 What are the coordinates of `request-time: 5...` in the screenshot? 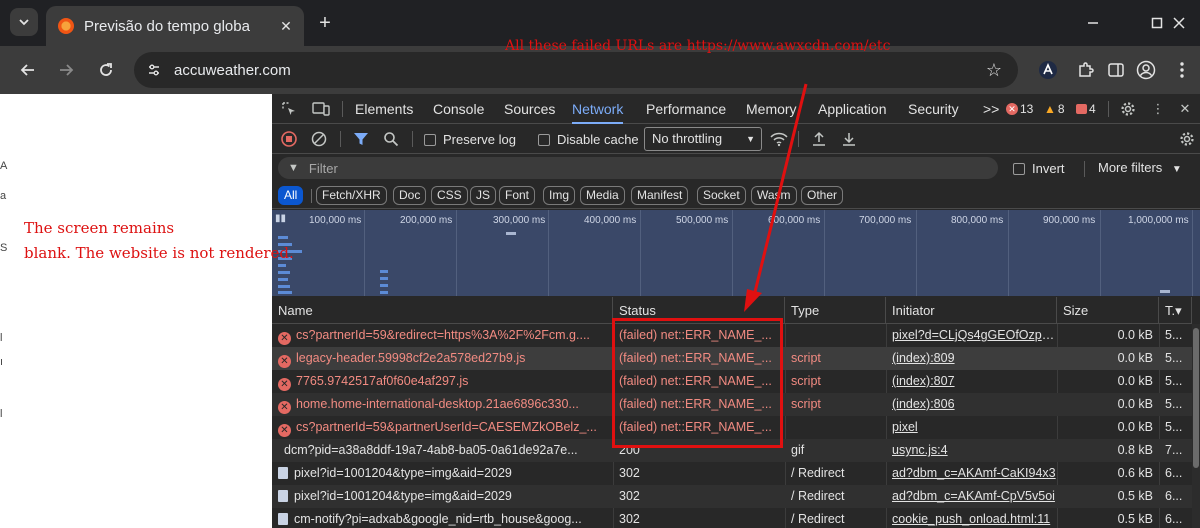 It's located at (1174, 335).